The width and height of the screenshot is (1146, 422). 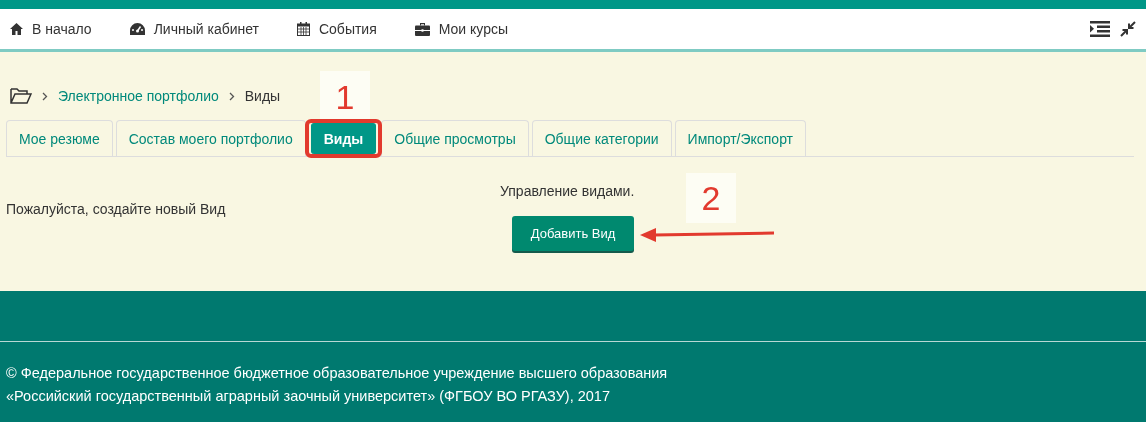 What do you see at coordinates (601, 138) in the screenshot?
I see `tab: Общие категории` at bounding box center [601, 138].